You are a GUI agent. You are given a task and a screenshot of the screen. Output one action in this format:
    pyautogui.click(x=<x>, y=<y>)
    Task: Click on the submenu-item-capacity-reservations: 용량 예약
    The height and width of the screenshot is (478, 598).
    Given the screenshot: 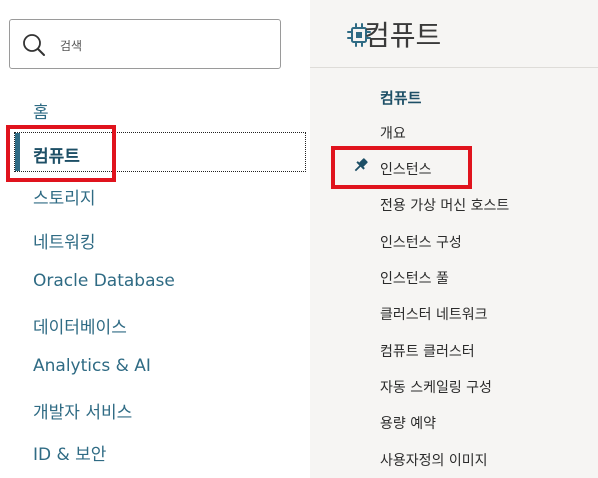 What is the action you would take?
    pyautogui.click(x=408, y=423)
    